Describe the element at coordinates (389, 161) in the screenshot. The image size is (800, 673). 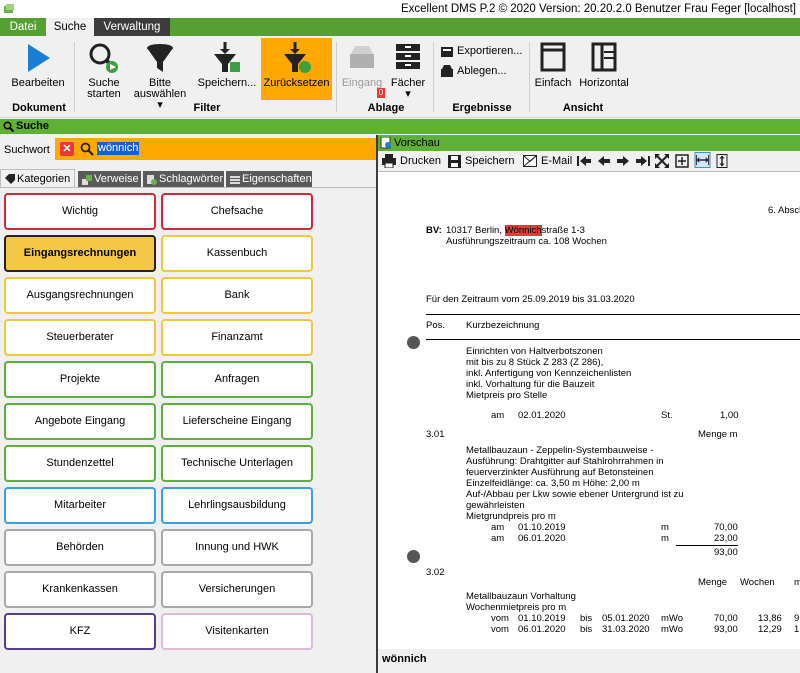
I see `printer-icon` at that location.